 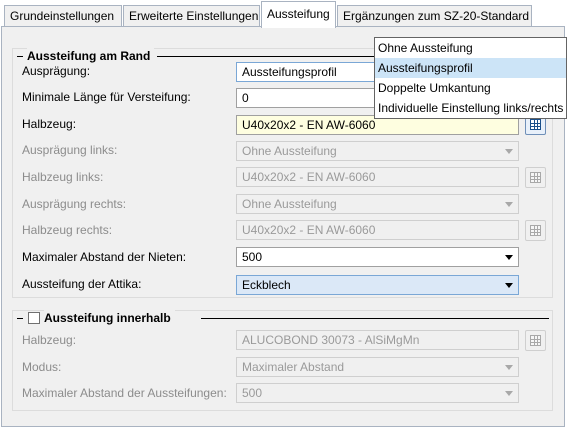 I want to click on halbzeug-innerhalb-browse-button, so click(x=535, y=340).